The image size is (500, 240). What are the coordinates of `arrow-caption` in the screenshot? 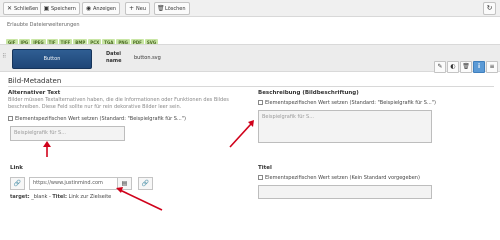 It's located at (240, 135).